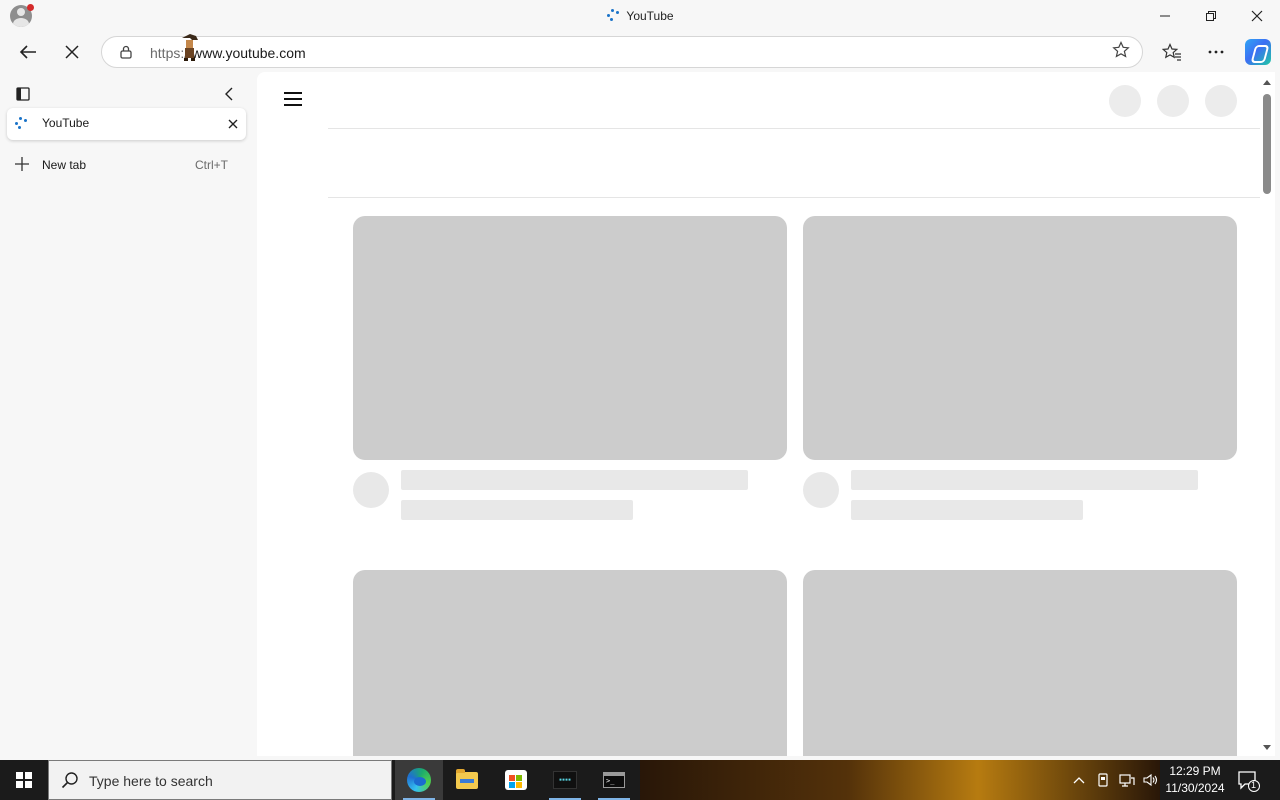  Describe the element at coordinates (151, 781) in the screenshot. I see `search-placeholder: Type here to search` at that location.